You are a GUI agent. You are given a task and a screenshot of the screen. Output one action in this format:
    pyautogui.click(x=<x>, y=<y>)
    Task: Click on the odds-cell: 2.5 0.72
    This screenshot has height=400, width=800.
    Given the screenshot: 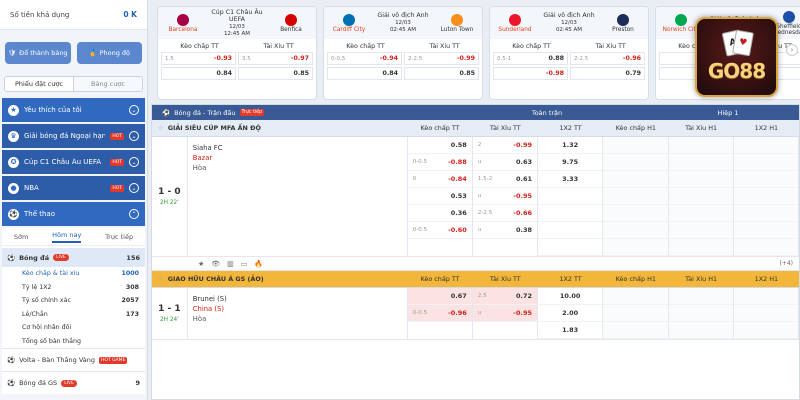 What is the action you would take?
    pyautogui.click(x=505, y=296)
    